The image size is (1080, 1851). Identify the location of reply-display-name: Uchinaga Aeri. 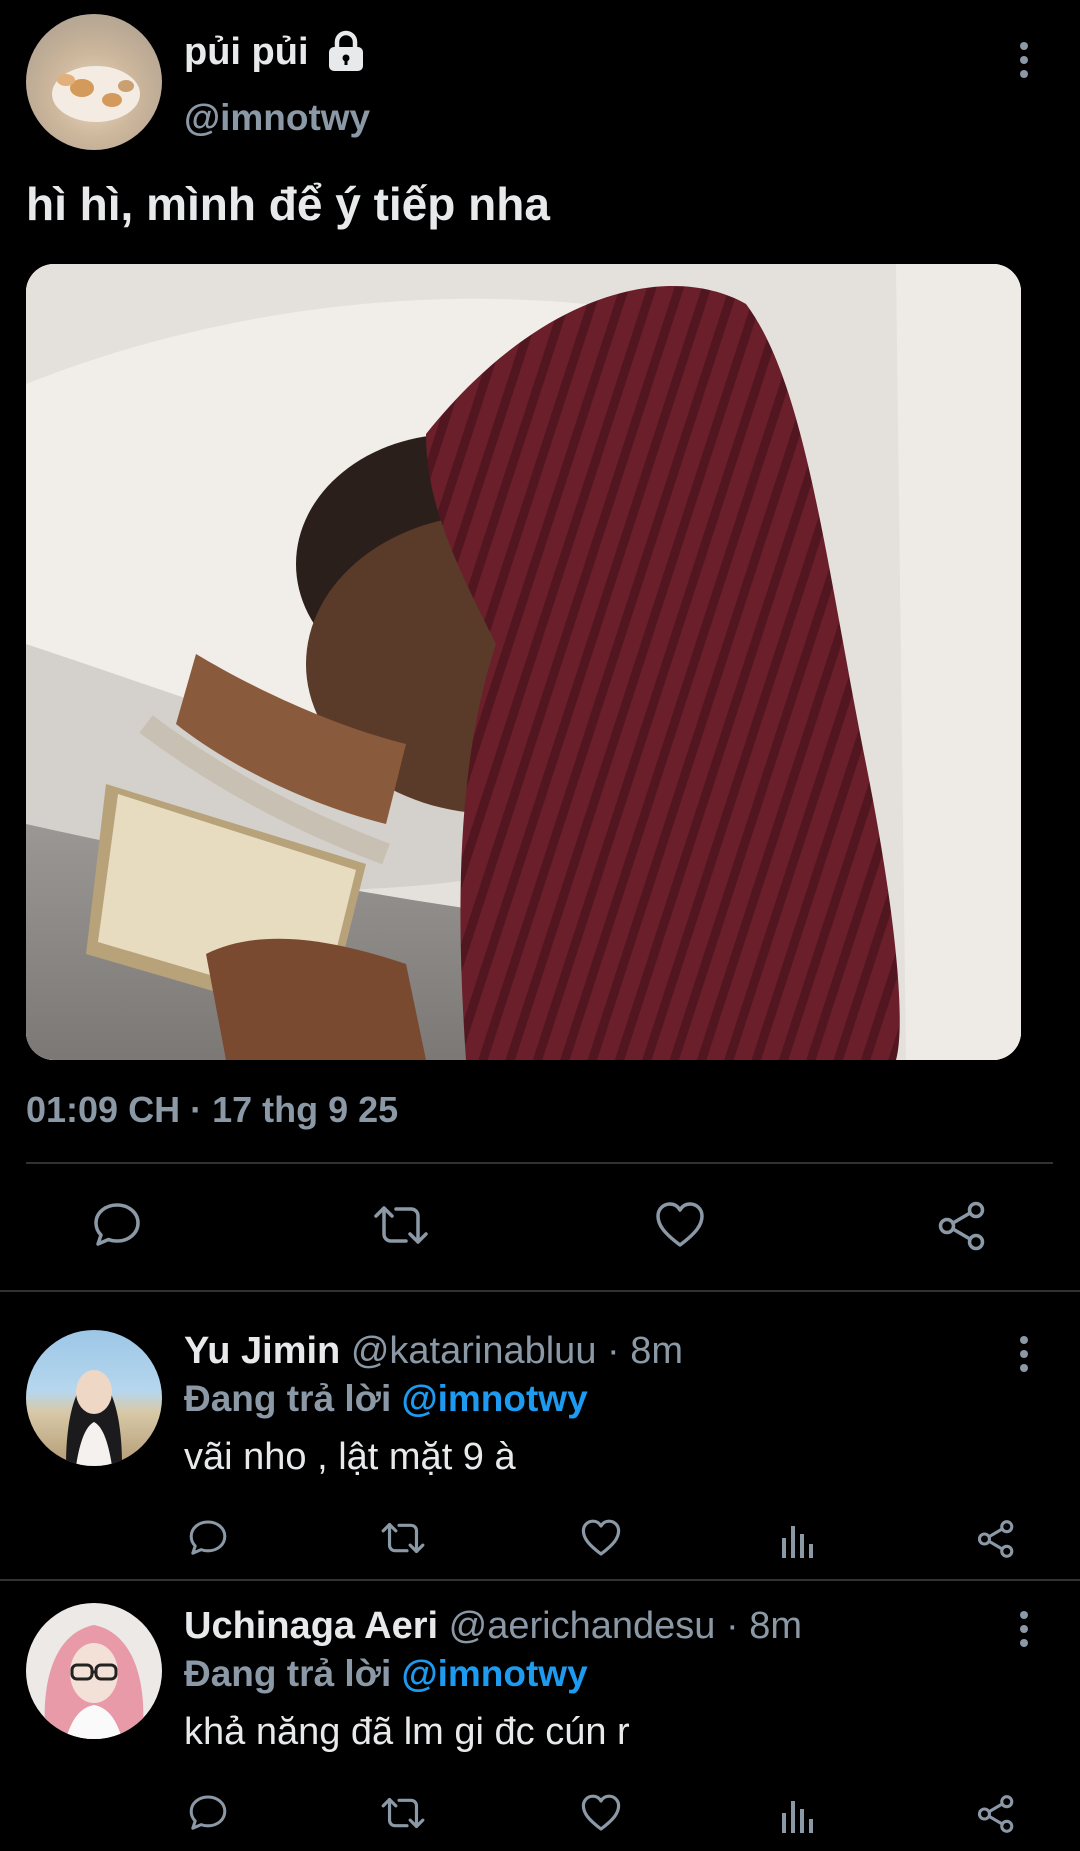
(311, 1626).